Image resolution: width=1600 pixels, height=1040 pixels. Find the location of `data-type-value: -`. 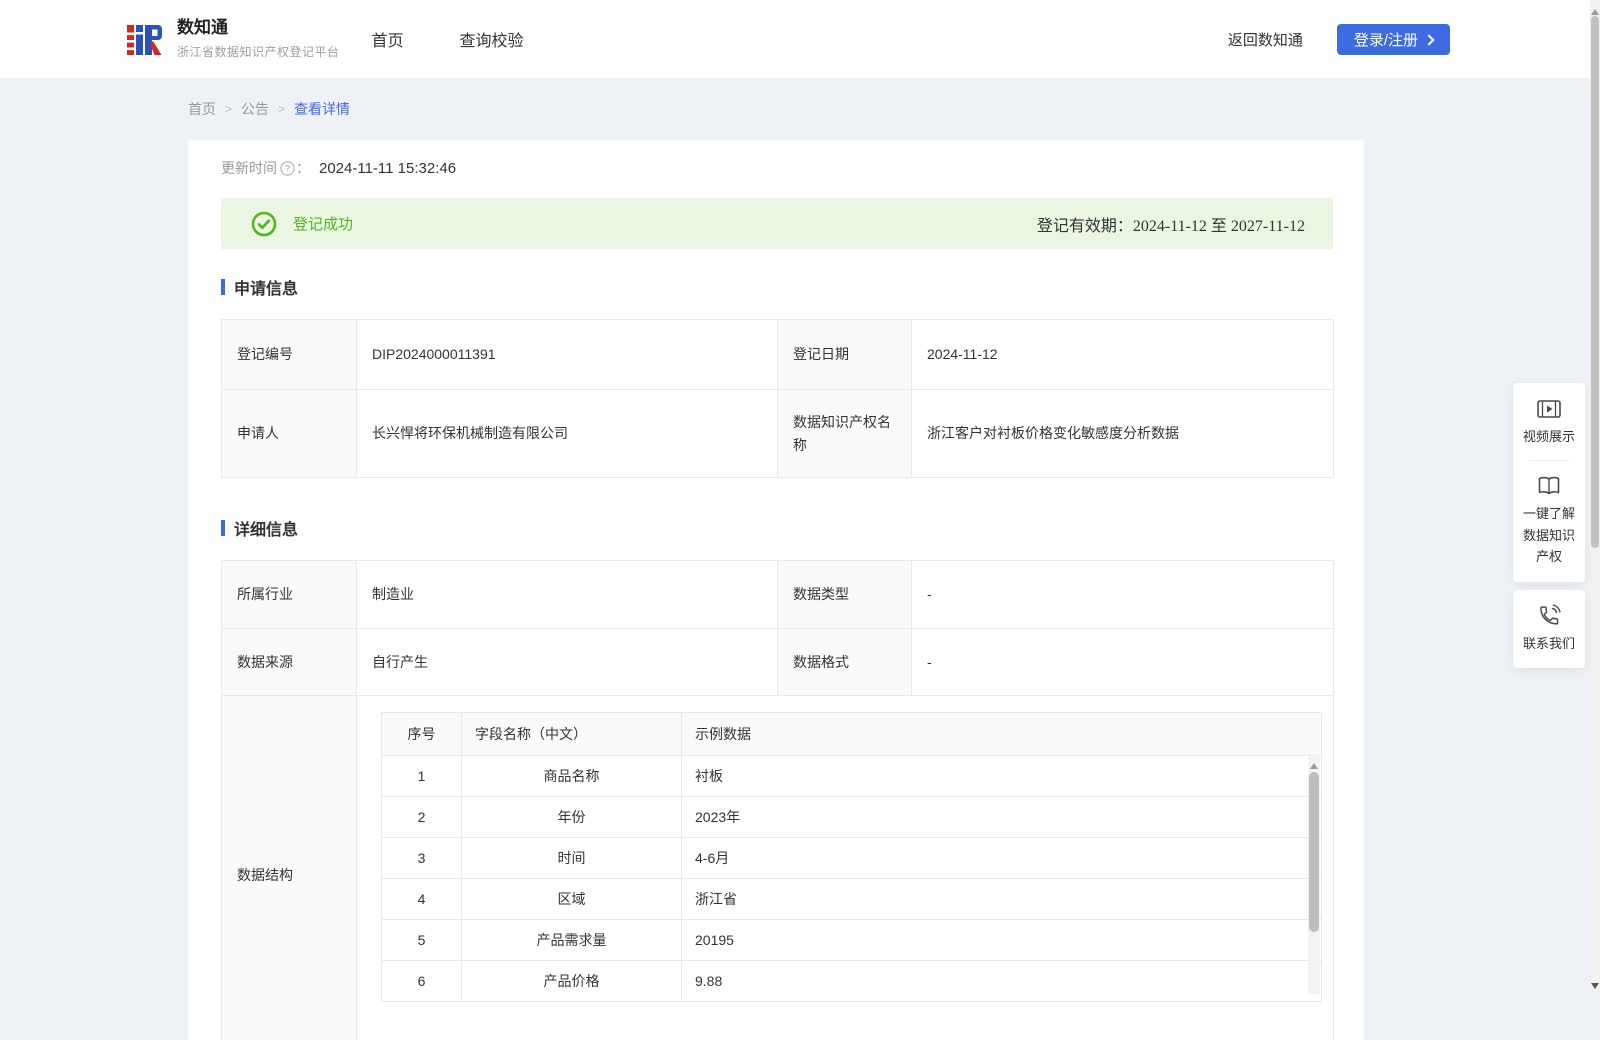

data-type-value: - is located at coordinates (1123, 595).